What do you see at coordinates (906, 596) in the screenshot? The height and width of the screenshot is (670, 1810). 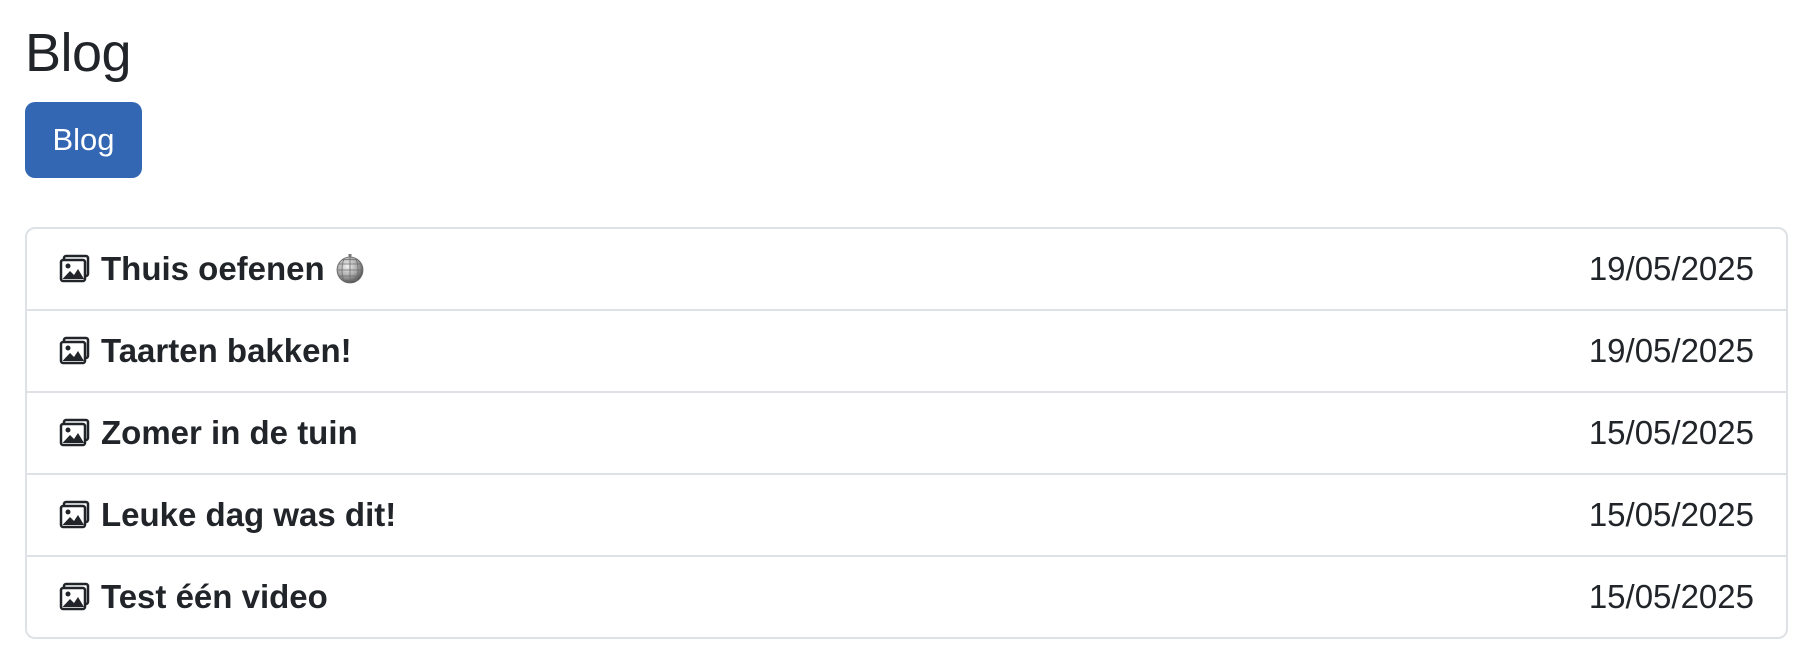 I see `list-item: Test één video 15/05/2025` at bounding box center [906, 596].